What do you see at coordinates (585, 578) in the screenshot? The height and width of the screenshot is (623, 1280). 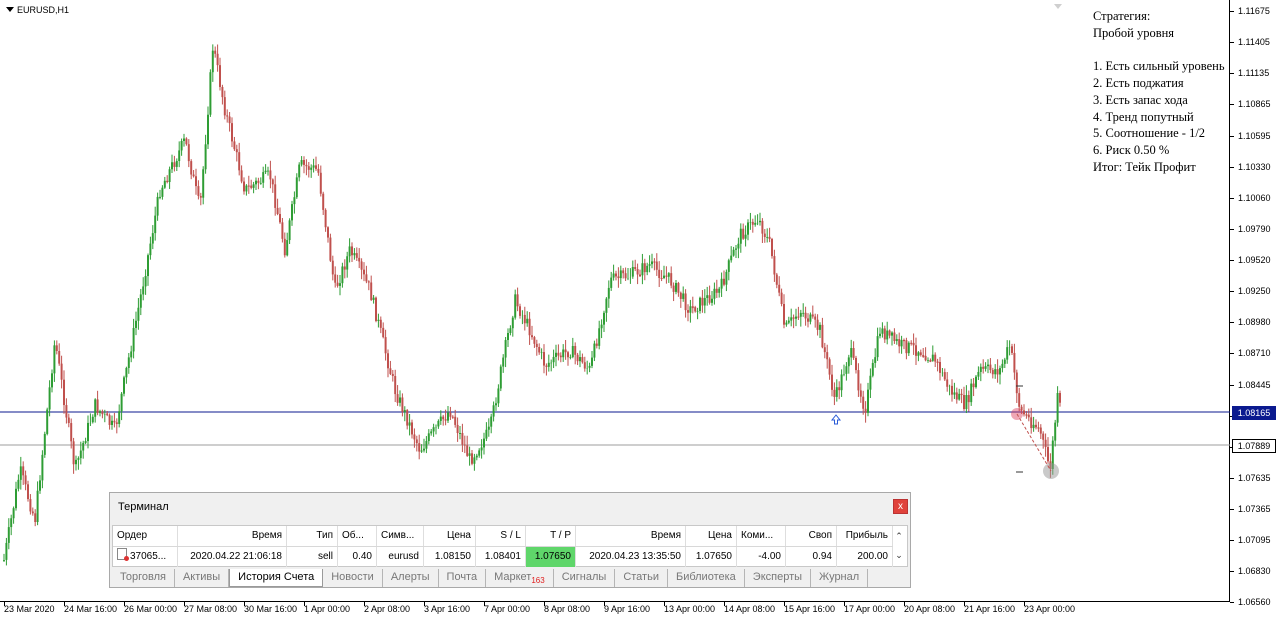 I see `tab-8: Сигналы` at bounding box center [585, 578].